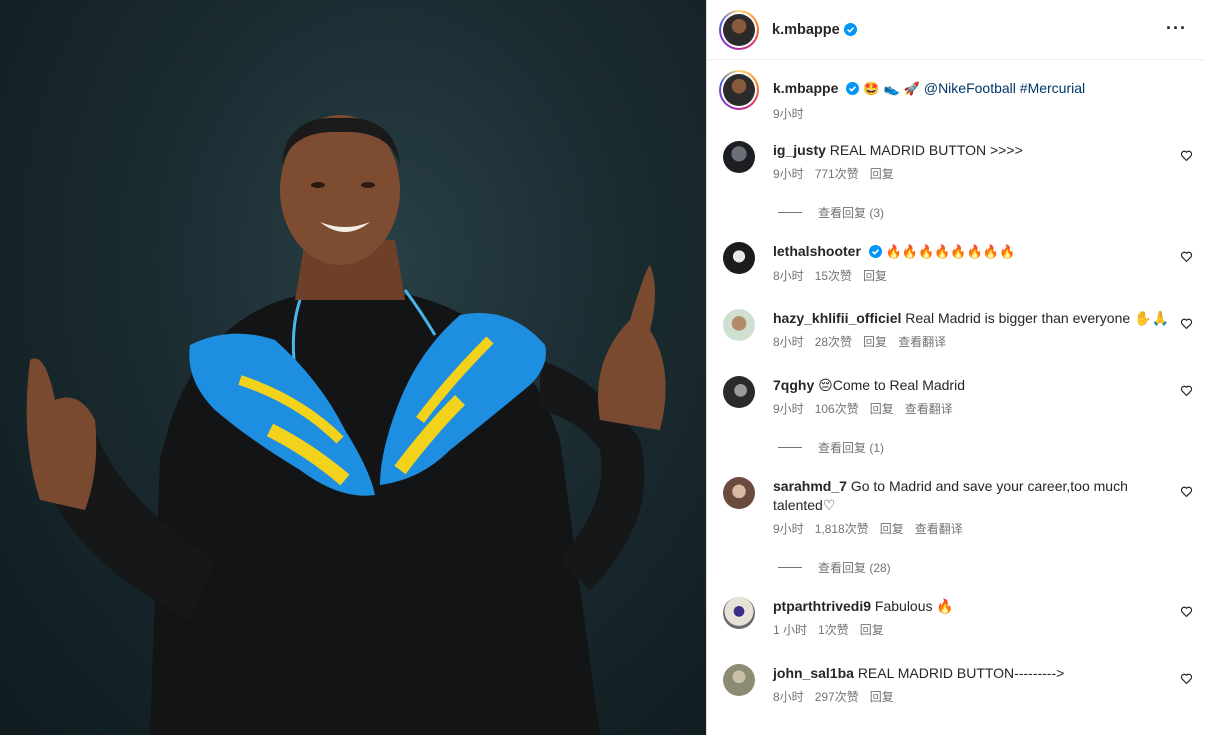  I want to click on commenter-username: sarahmd_7, so click(810, 486).